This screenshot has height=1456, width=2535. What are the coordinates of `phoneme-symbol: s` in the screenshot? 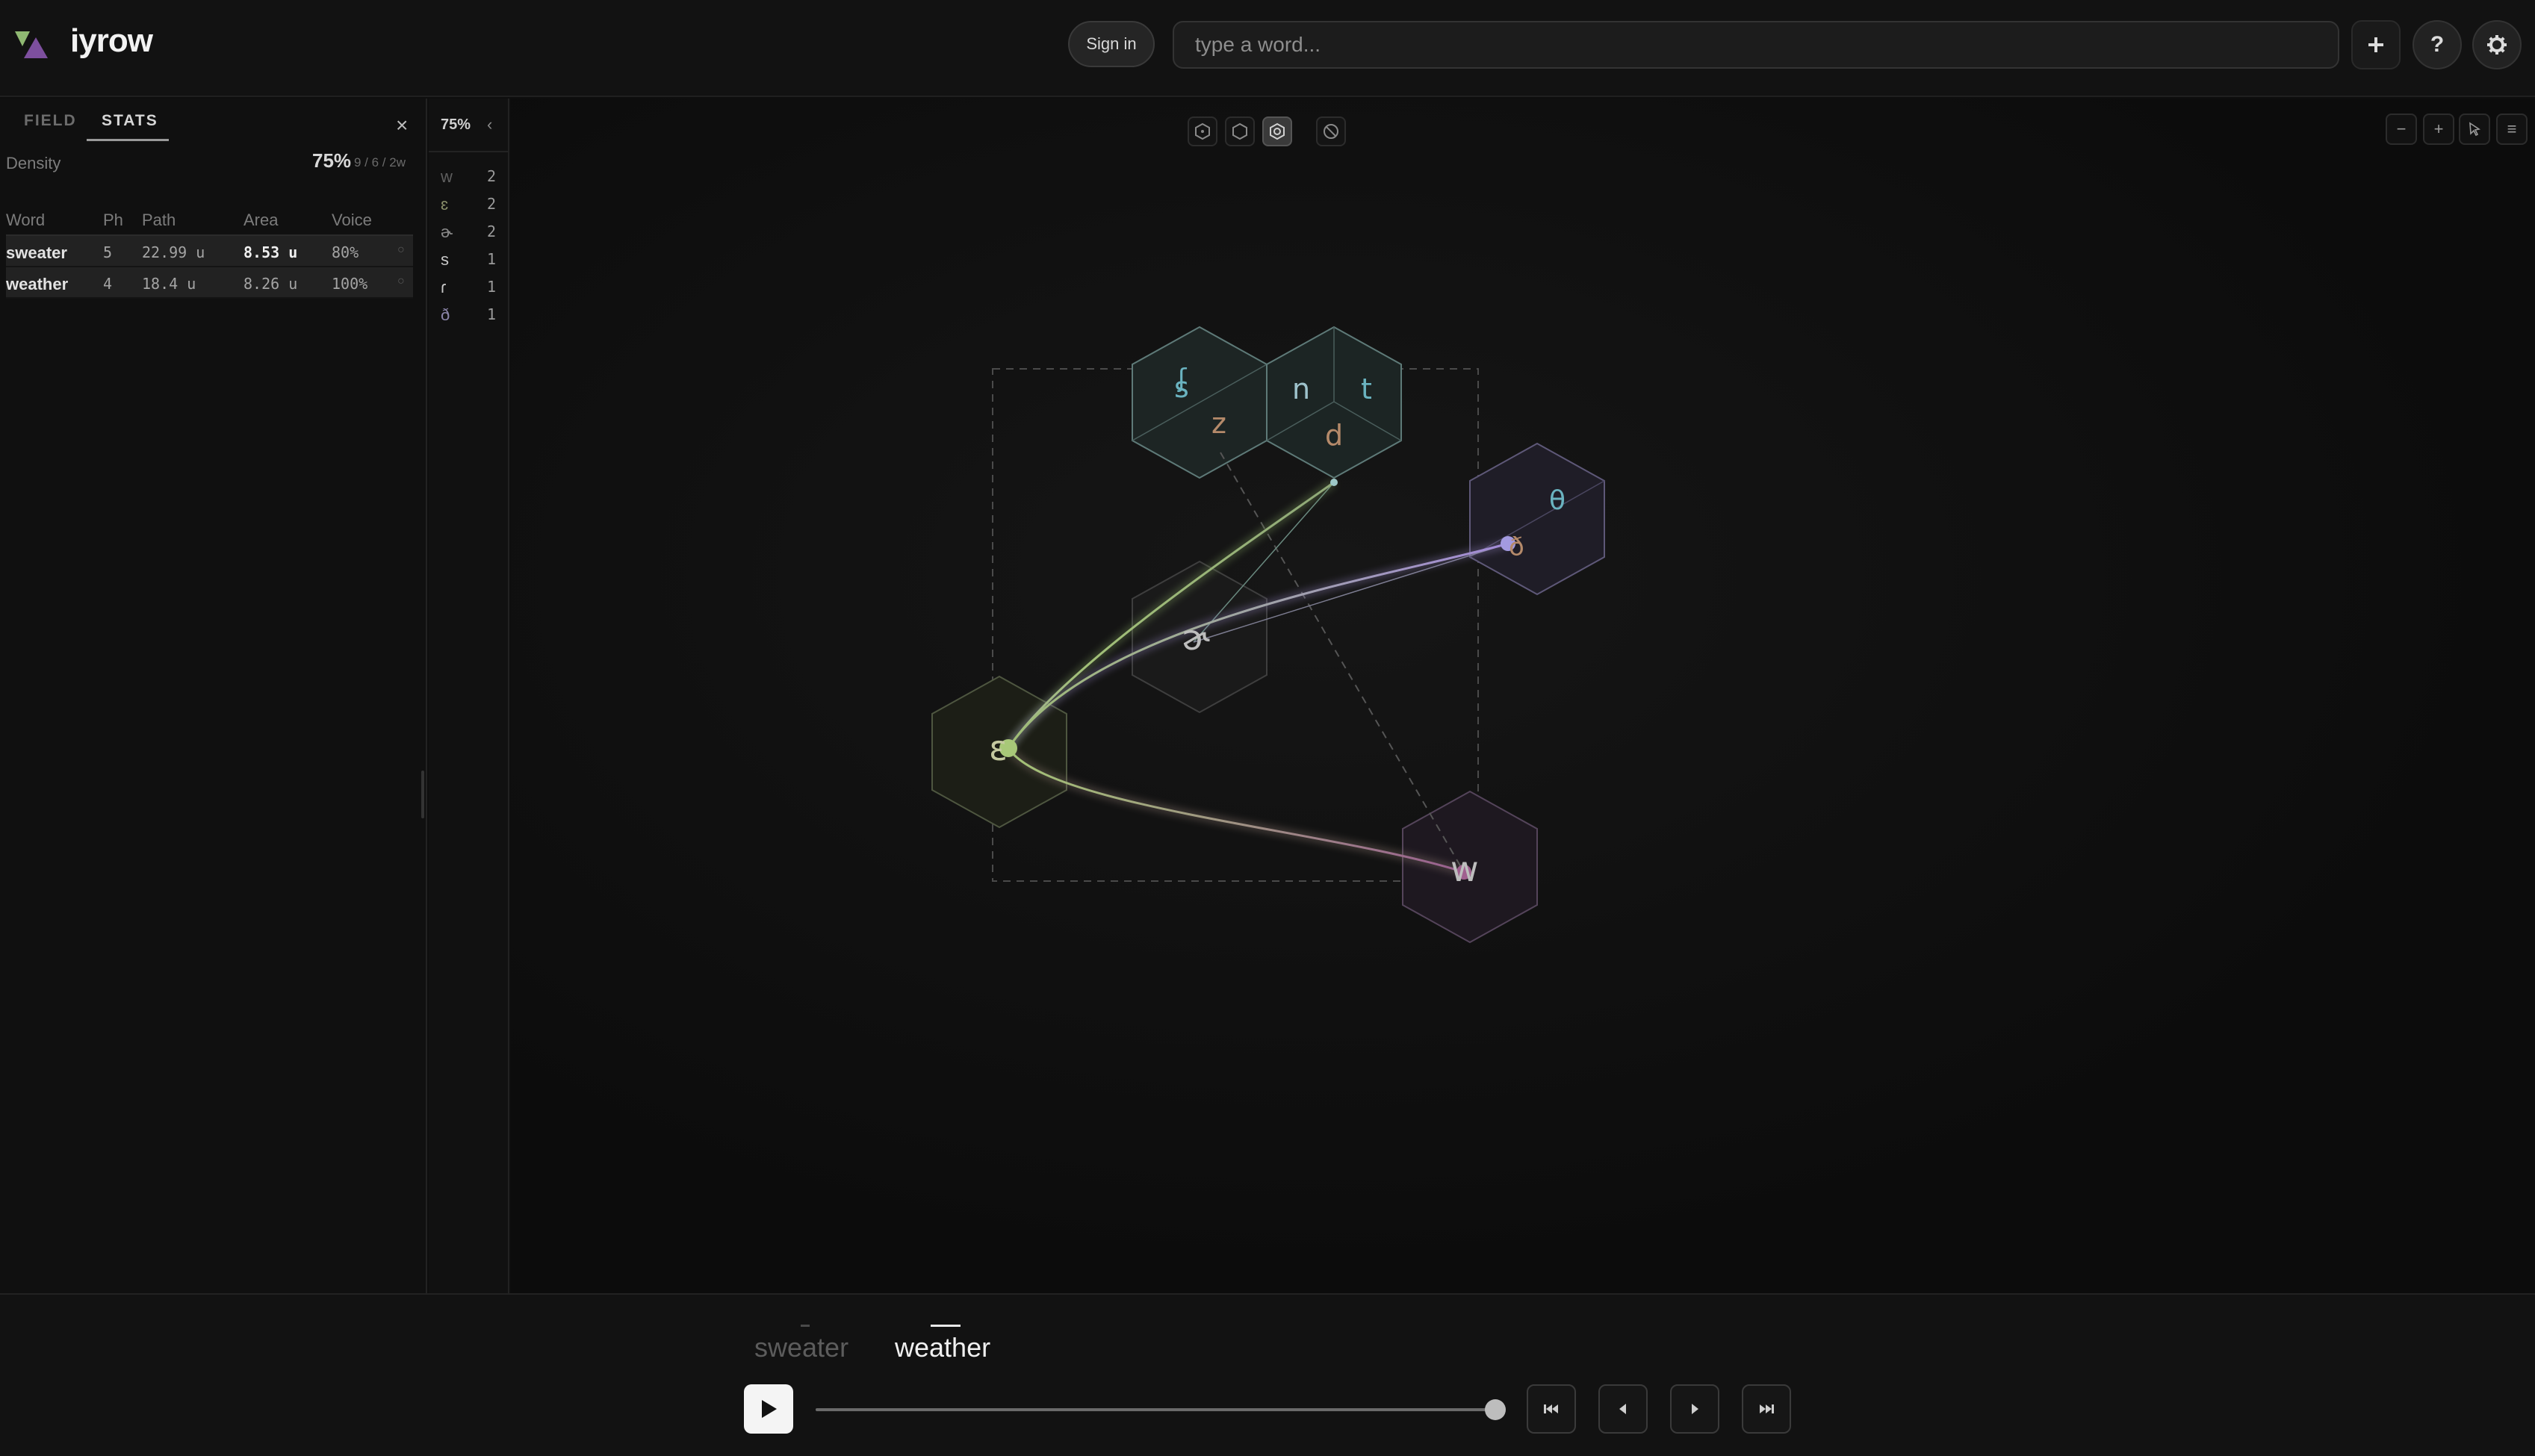 It's located at (445, 259).